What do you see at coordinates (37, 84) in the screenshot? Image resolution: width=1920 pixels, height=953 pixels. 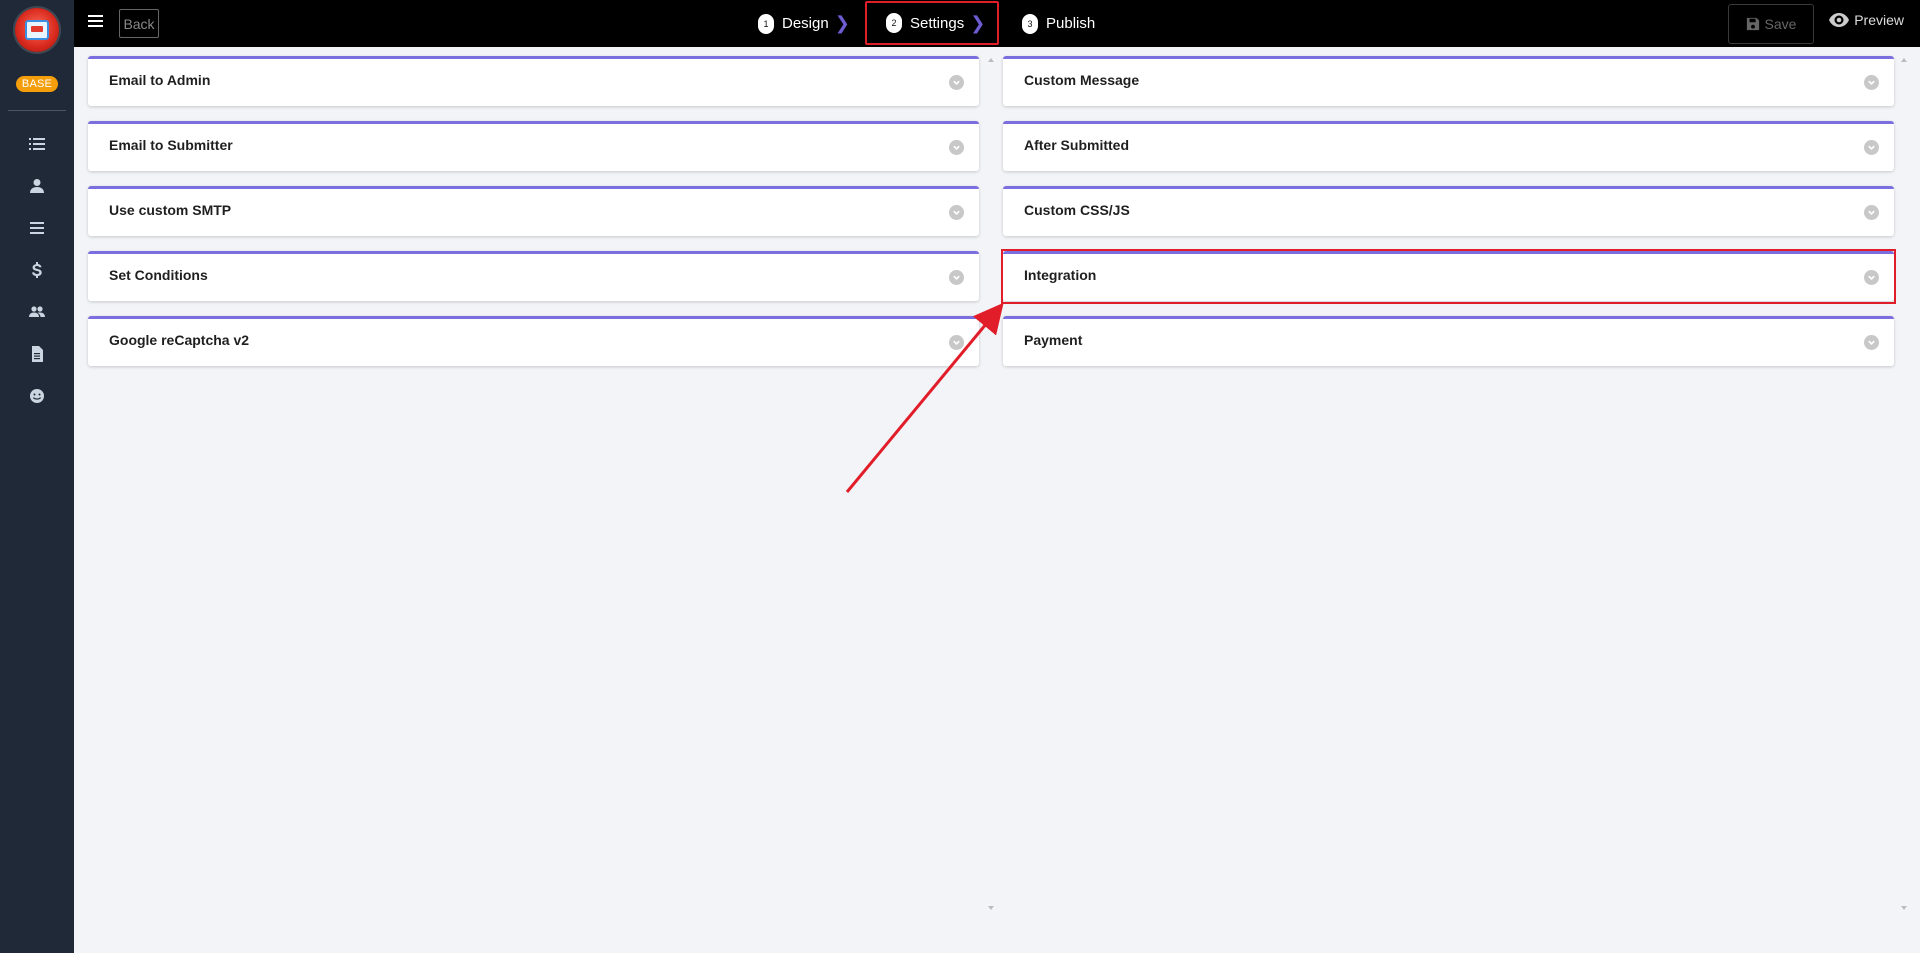 I see `plan-badge: BASE` at bounding box center [37, 84].